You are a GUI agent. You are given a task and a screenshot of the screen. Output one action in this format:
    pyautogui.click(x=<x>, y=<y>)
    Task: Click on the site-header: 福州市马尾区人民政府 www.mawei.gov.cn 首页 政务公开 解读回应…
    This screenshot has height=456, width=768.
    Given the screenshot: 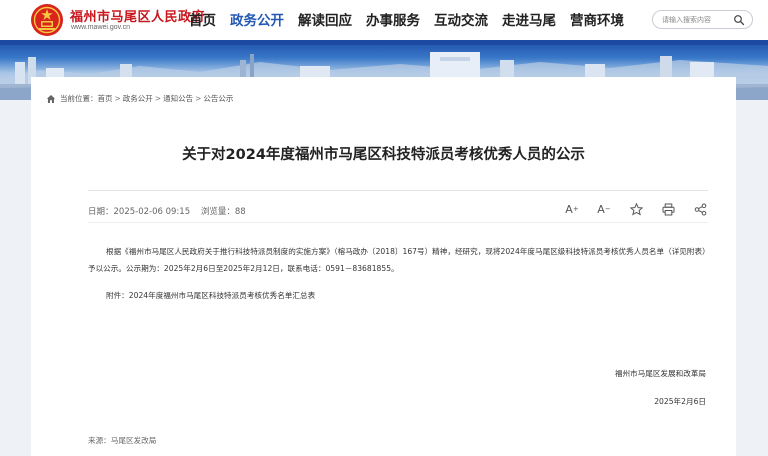 What is the action you would take?
    pyautogui.click(x=384, y=20)
    